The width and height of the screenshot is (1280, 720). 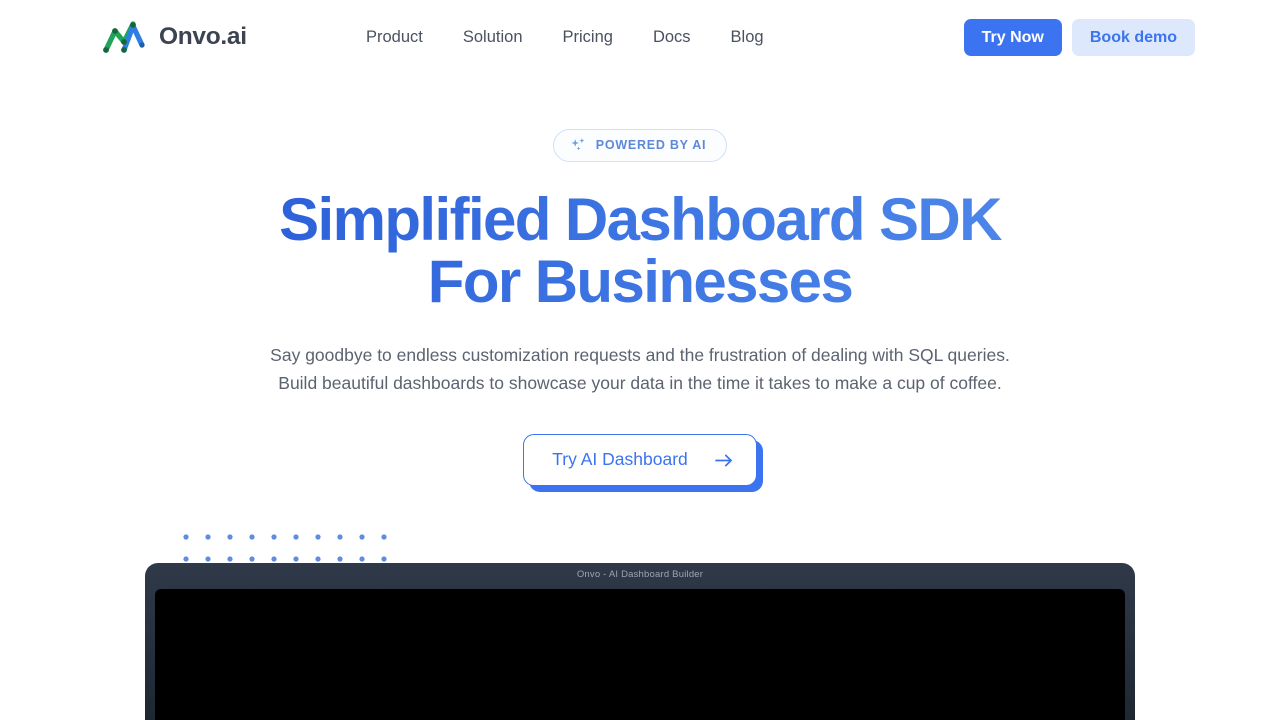 What do you see at coordinates (1133, 37) in the screenshot?
I see `book-demo-button: Book demo` at bounding box center [1133, 37].